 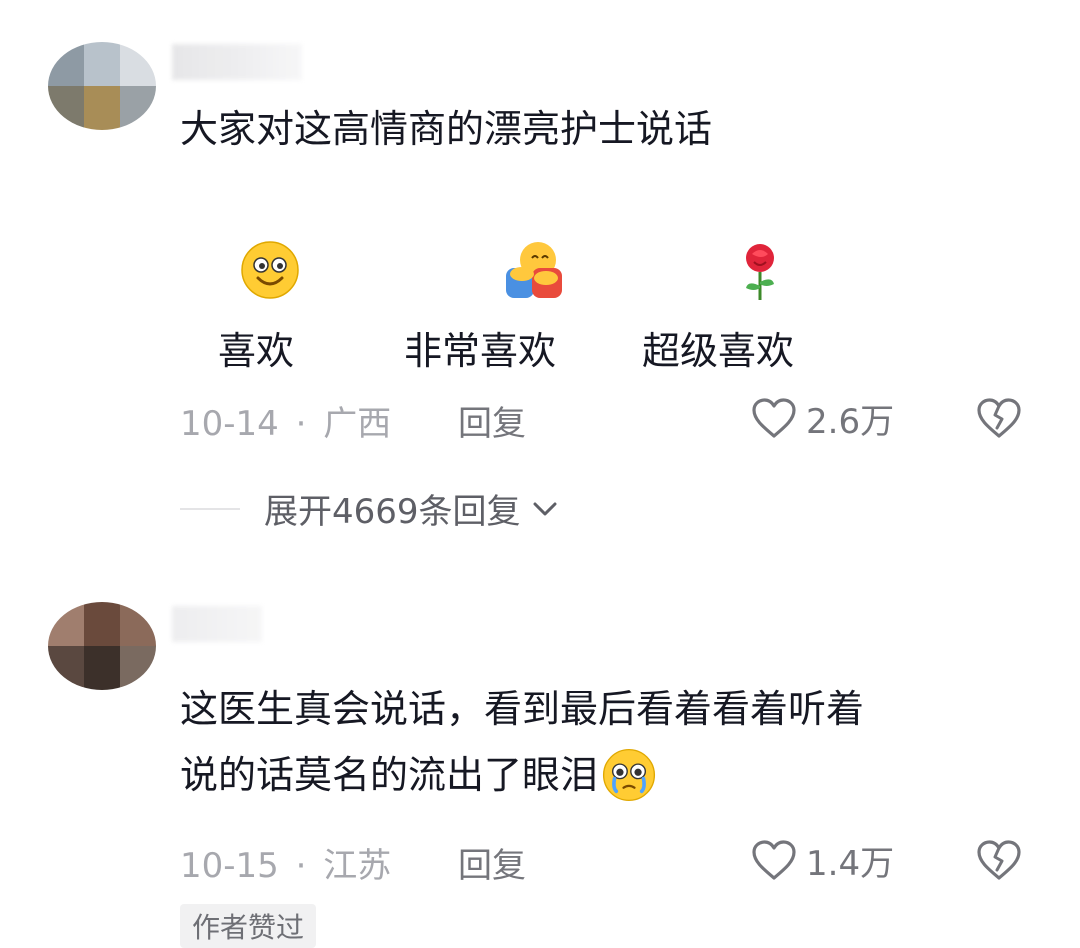 I want to click on comment-text: 大家对这高情商的漂亮护士说话, so click(x=446, y=129).